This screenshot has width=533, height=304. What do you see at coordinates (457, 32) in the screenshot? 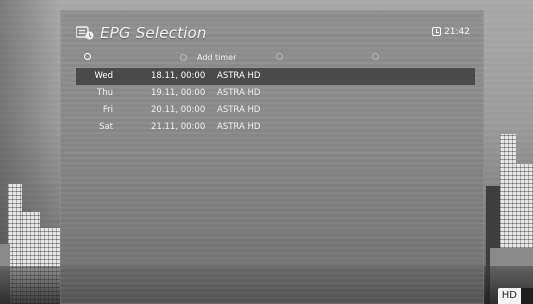
I see `clock-time: 21:42` at bounding box center [457, 32].